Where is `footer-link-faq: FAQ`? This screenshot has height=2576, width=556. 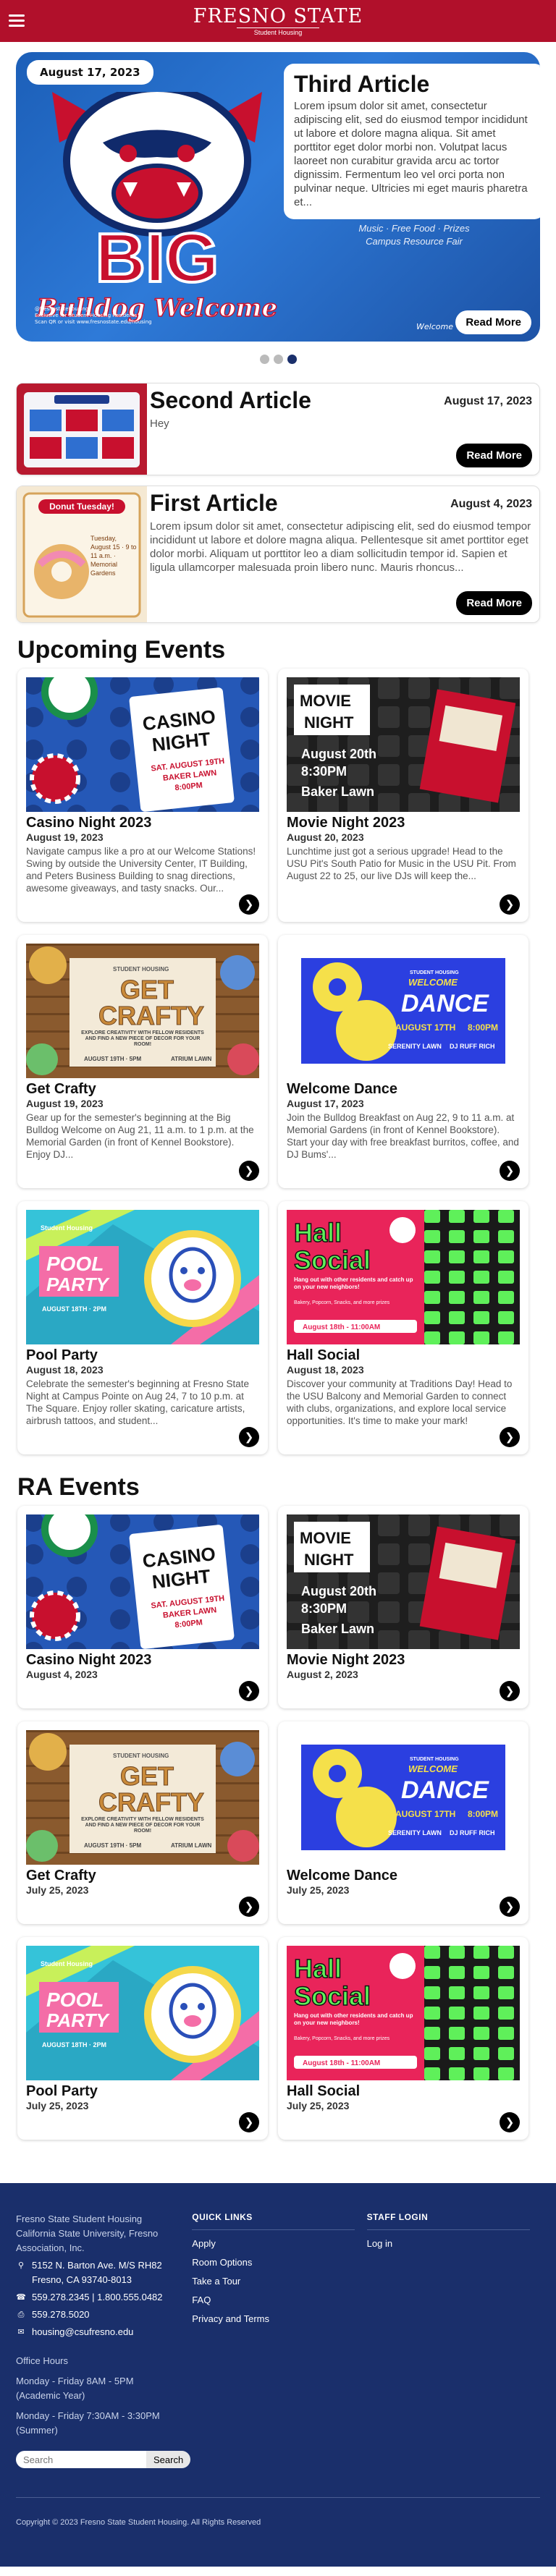
footer-link-faq: FAQ is located at coordinates (279, 2300).